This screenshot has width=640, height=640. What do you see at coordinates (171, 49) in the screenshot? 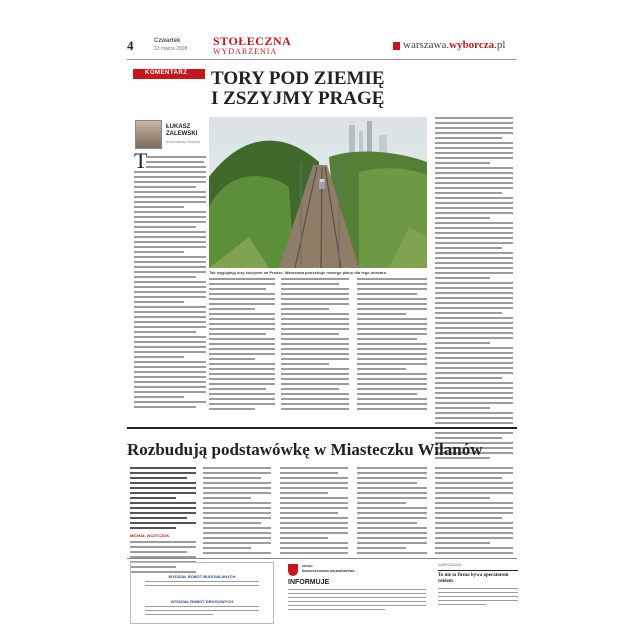
I see `issue-date: 13 marca 2008` at bounding box center [171, 49].